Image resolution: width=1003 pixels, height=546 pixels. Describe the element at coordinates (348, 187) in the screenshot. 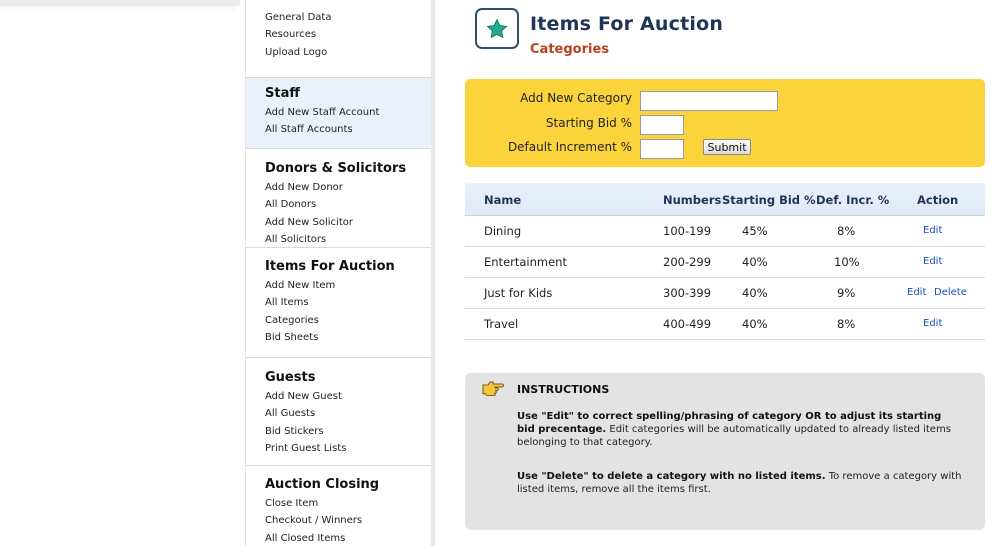

I see `sidebar-link-add-donor: Add New Donor` at that location.